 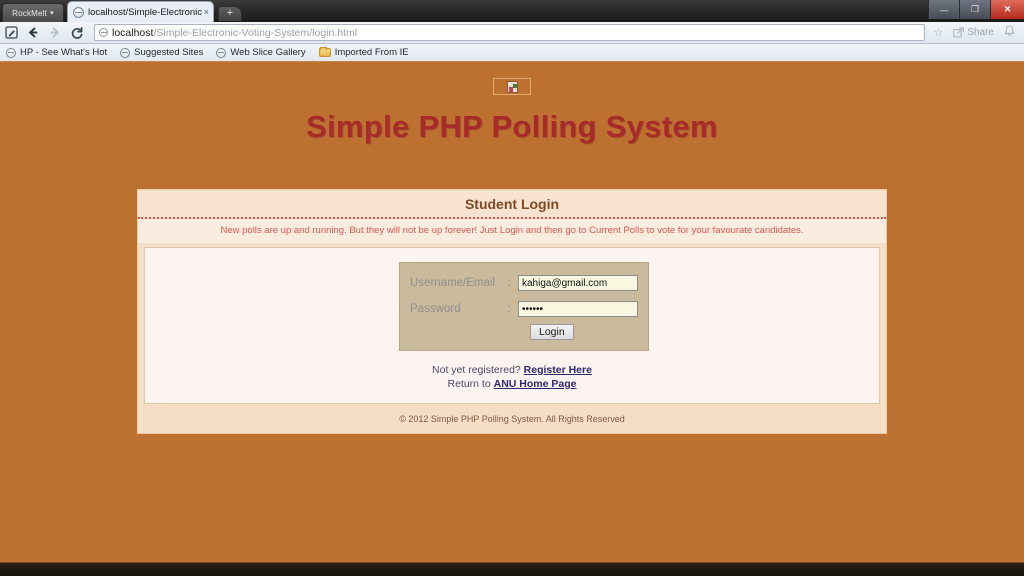 What do you see at coordinates (476, 370) in the screenshot?
I see `register-prefix: Not yet registered?` at bounding box center [476, 370].